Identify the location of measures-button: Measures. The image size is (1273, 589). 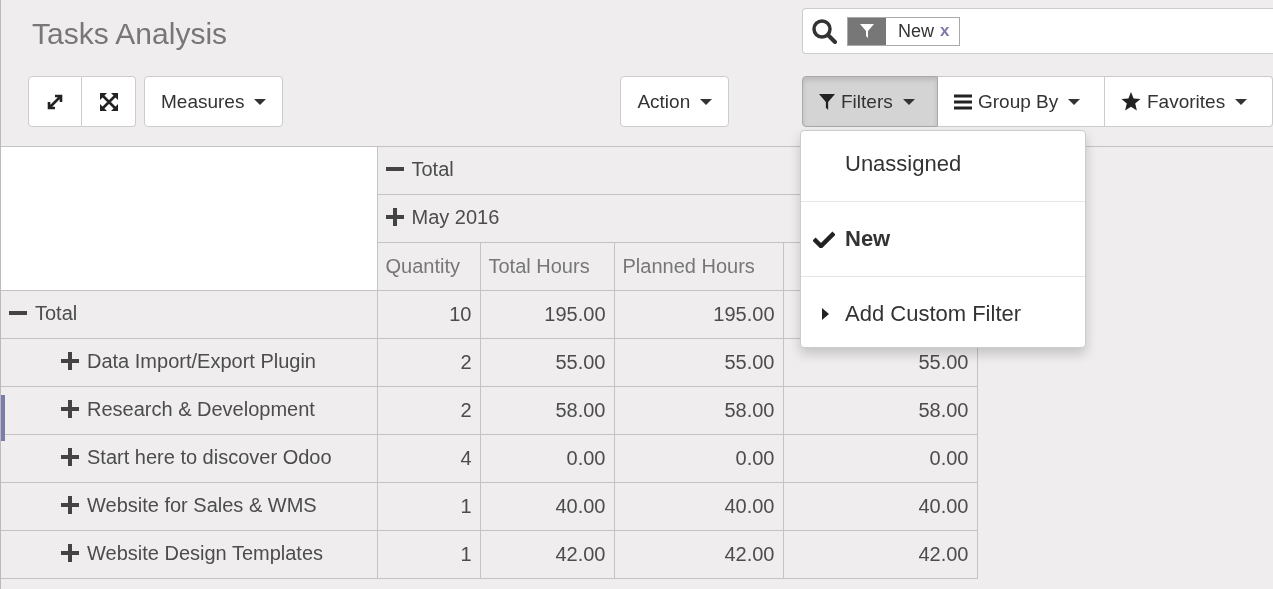
(214, 101).